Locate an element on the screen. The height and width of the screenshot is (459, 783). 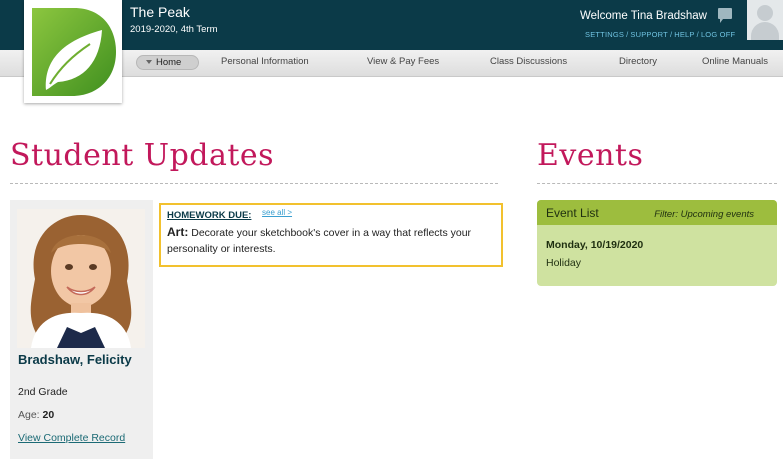
avatar-body is located at coordinates (765, 31).